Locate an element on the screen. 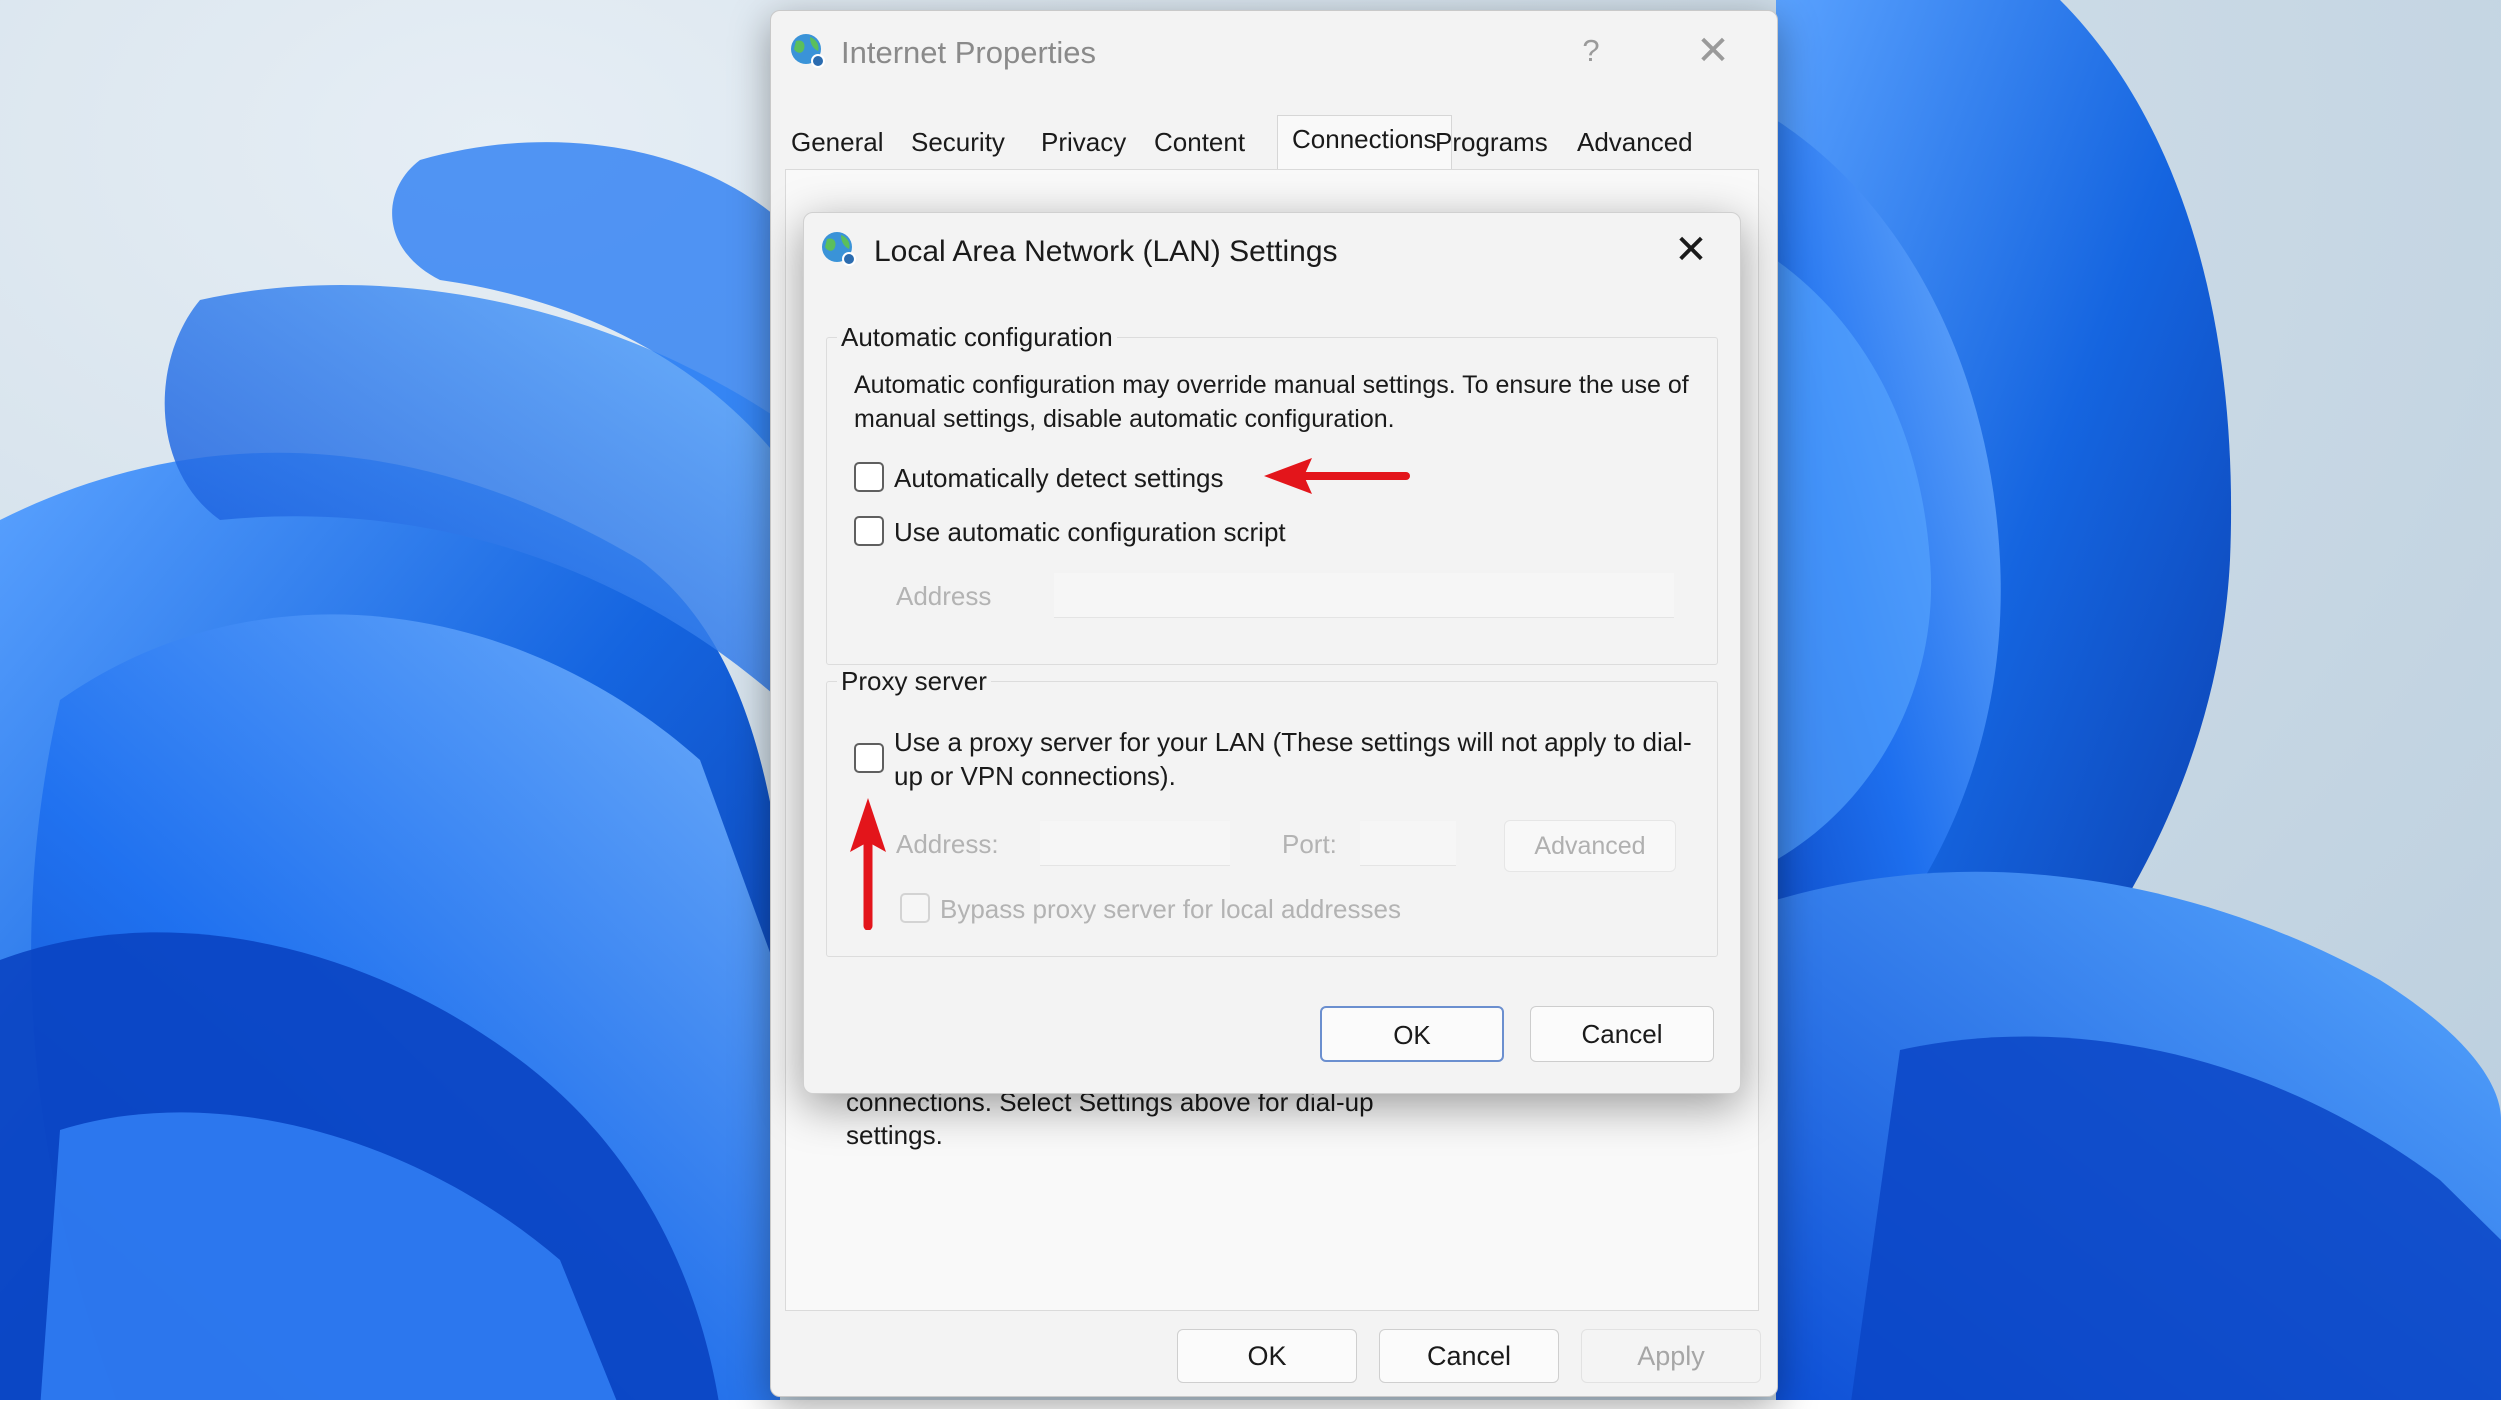 Image resolution: width=2501 pixels, height=1409 pixels. group-legend: Automatic configuration is located at coordinates (977, 337).